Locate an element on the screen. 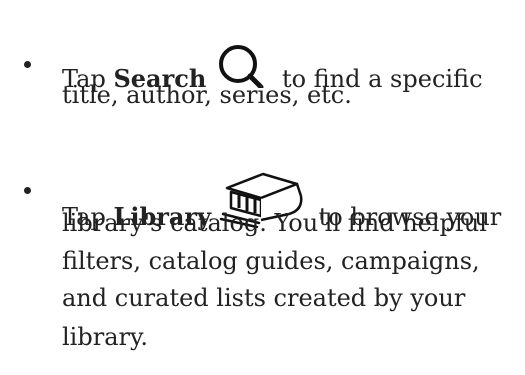  library-line-3: filters, catalog guides, campaigns, is located at coordinates (271, 261).